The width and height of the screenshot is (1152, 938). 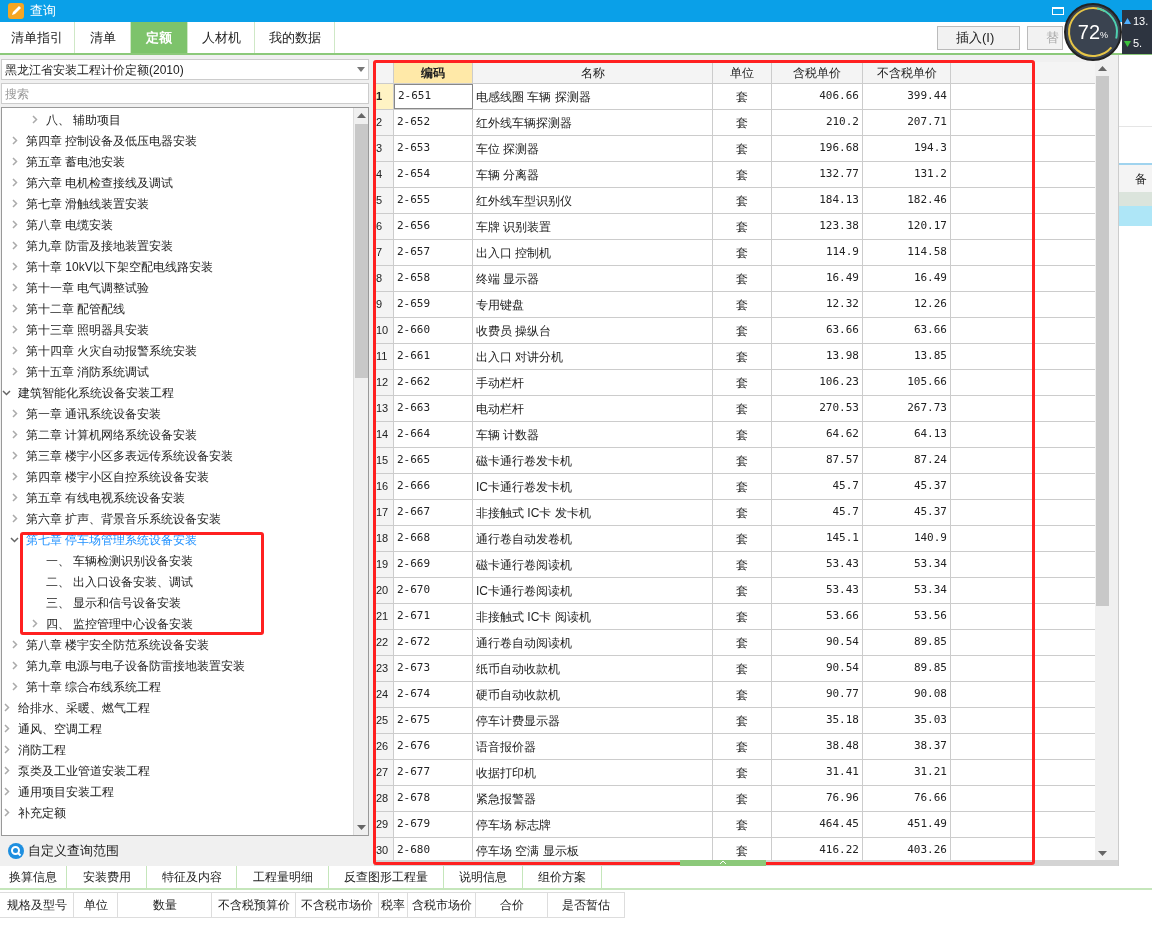 I want to click on column-header: 是否暂估, so click(x=586, y=905).